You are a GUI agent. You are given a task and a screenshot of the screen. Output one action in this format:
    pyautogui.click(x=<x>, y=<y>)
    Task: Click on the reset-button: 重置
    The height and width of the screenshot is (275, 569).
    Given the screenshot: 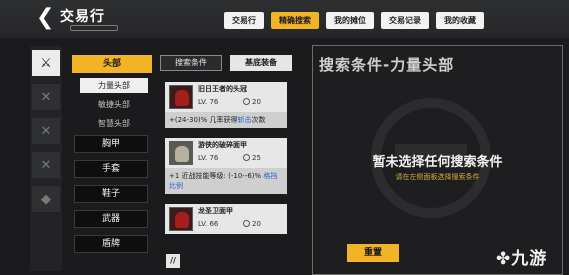 What is the action you would take?
    pyautogui.click(x=373, y=253)
    